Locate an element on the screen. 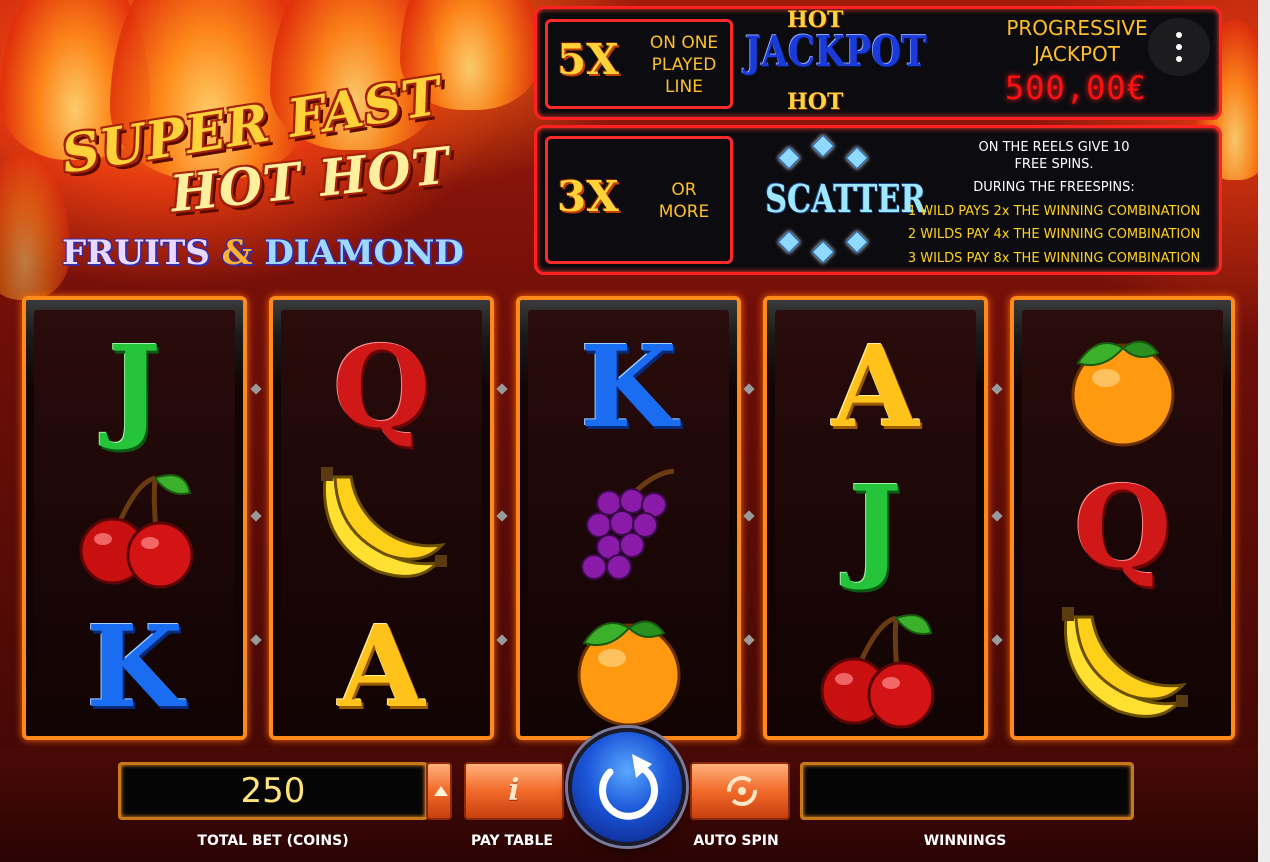 The height and width of the screenshot is (862, 1270). game-logo: SUPER FAST HOT HOT FRUITS & DIAMOND is located at coordinates (275, 175).